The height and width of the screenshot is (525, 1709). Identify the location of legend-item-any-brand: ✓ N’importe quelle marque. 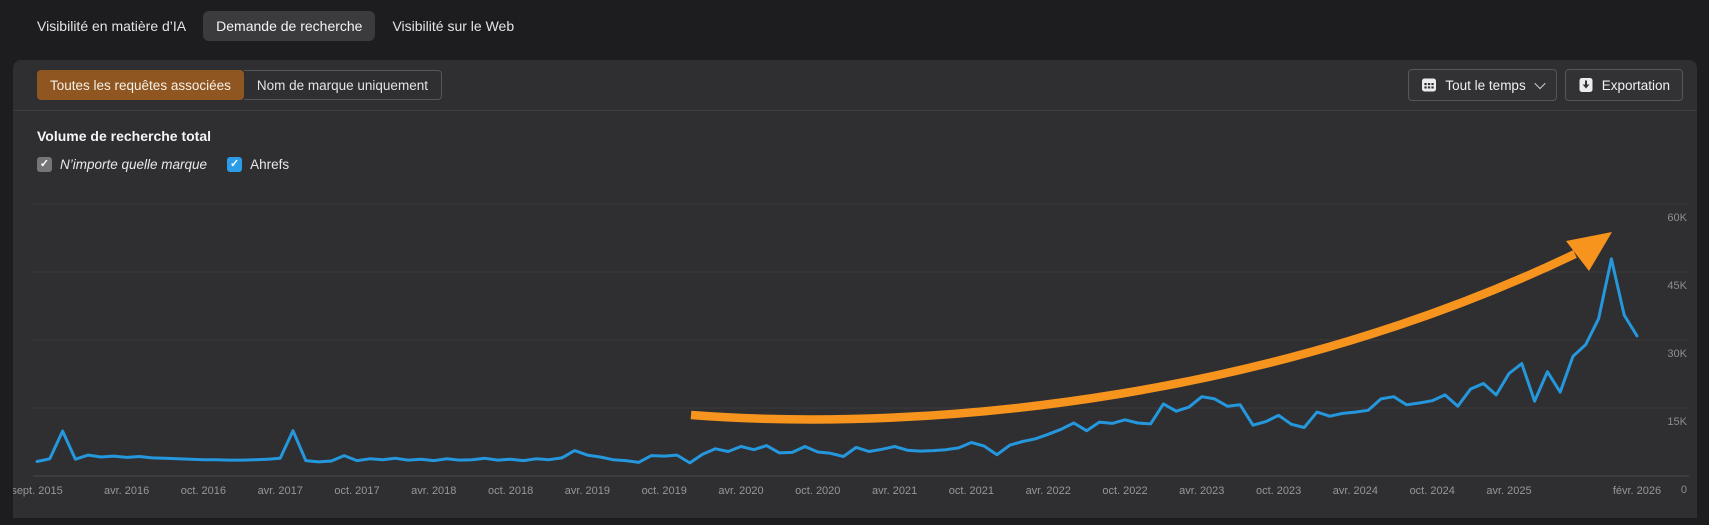
(122, 164).